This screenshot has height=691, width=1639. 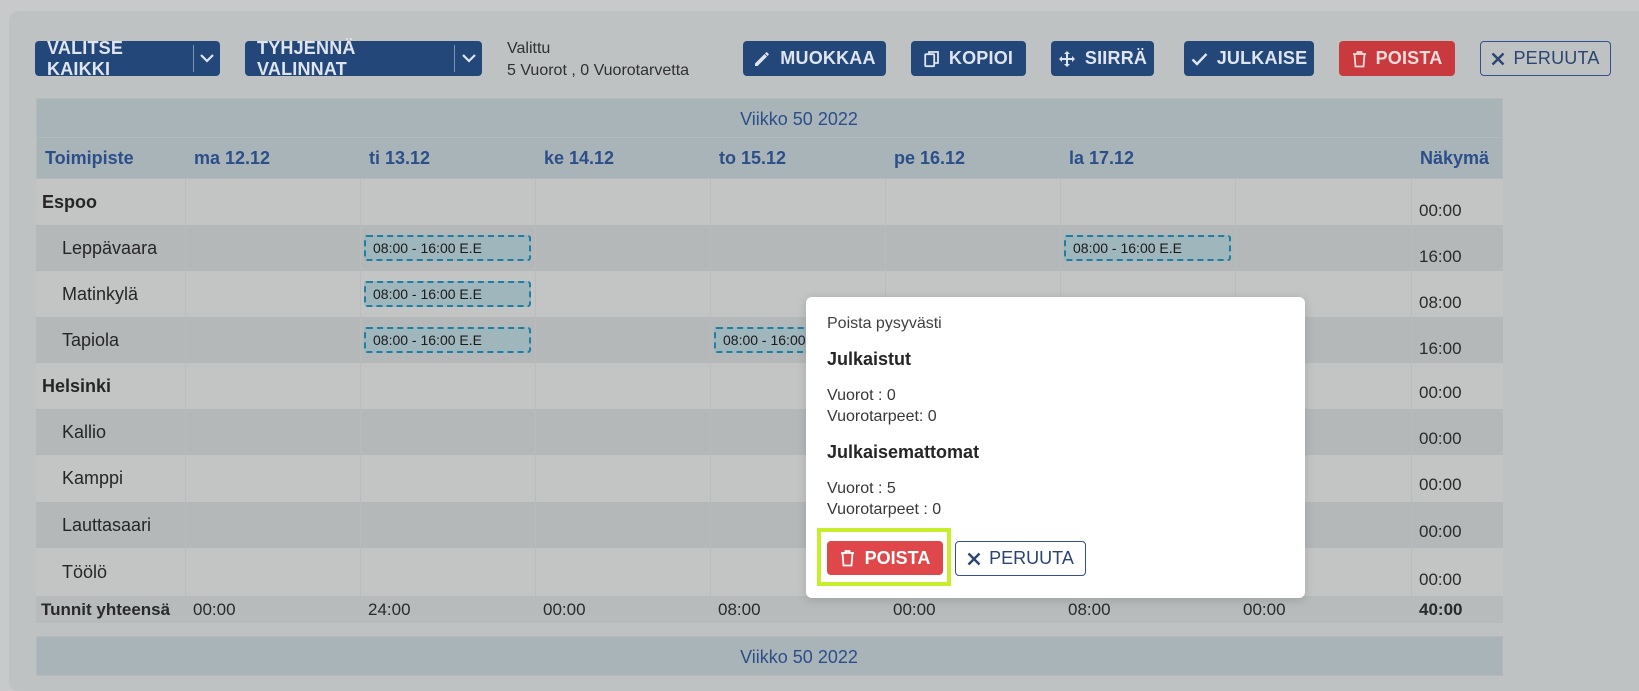 I want to click on copy-label: KOPIOI, so click(x=981, y=58).